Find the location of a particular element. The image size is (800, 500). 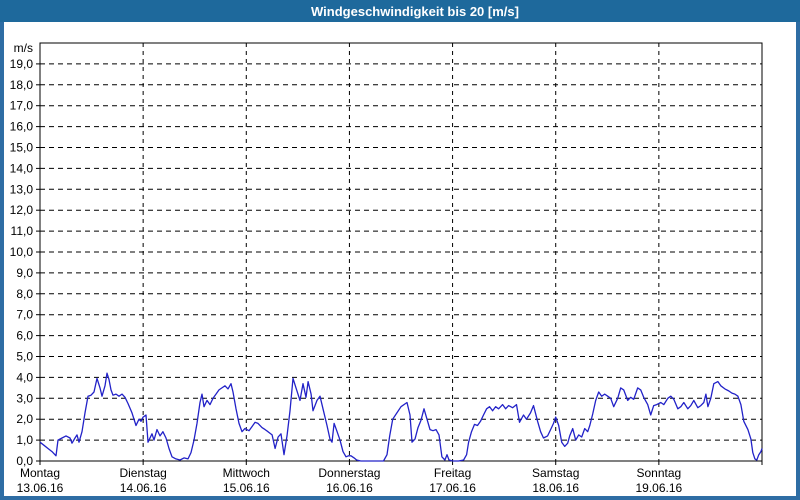

x-date-label: 14.06.16 is located at coordinates (143, 488).